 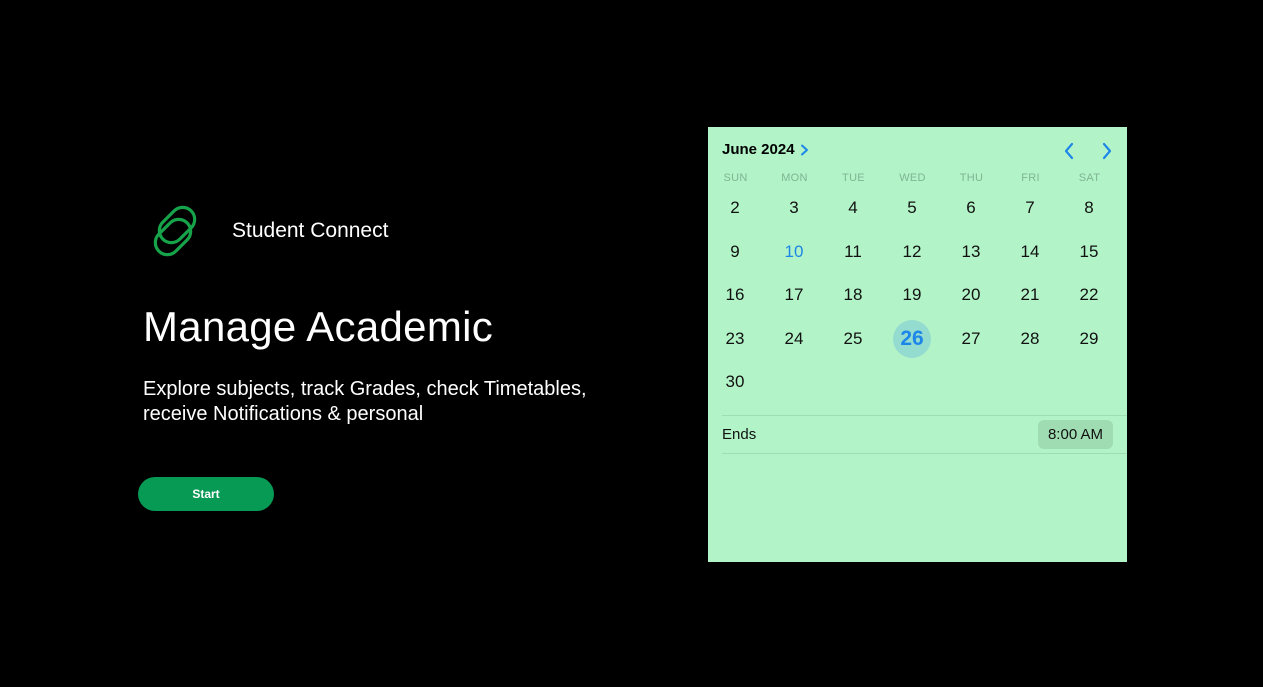 What do you see at coordinates (1030, 252) in the screenshot?
I see `calendar-day-14: 14` at bounding box center [1030, 252].